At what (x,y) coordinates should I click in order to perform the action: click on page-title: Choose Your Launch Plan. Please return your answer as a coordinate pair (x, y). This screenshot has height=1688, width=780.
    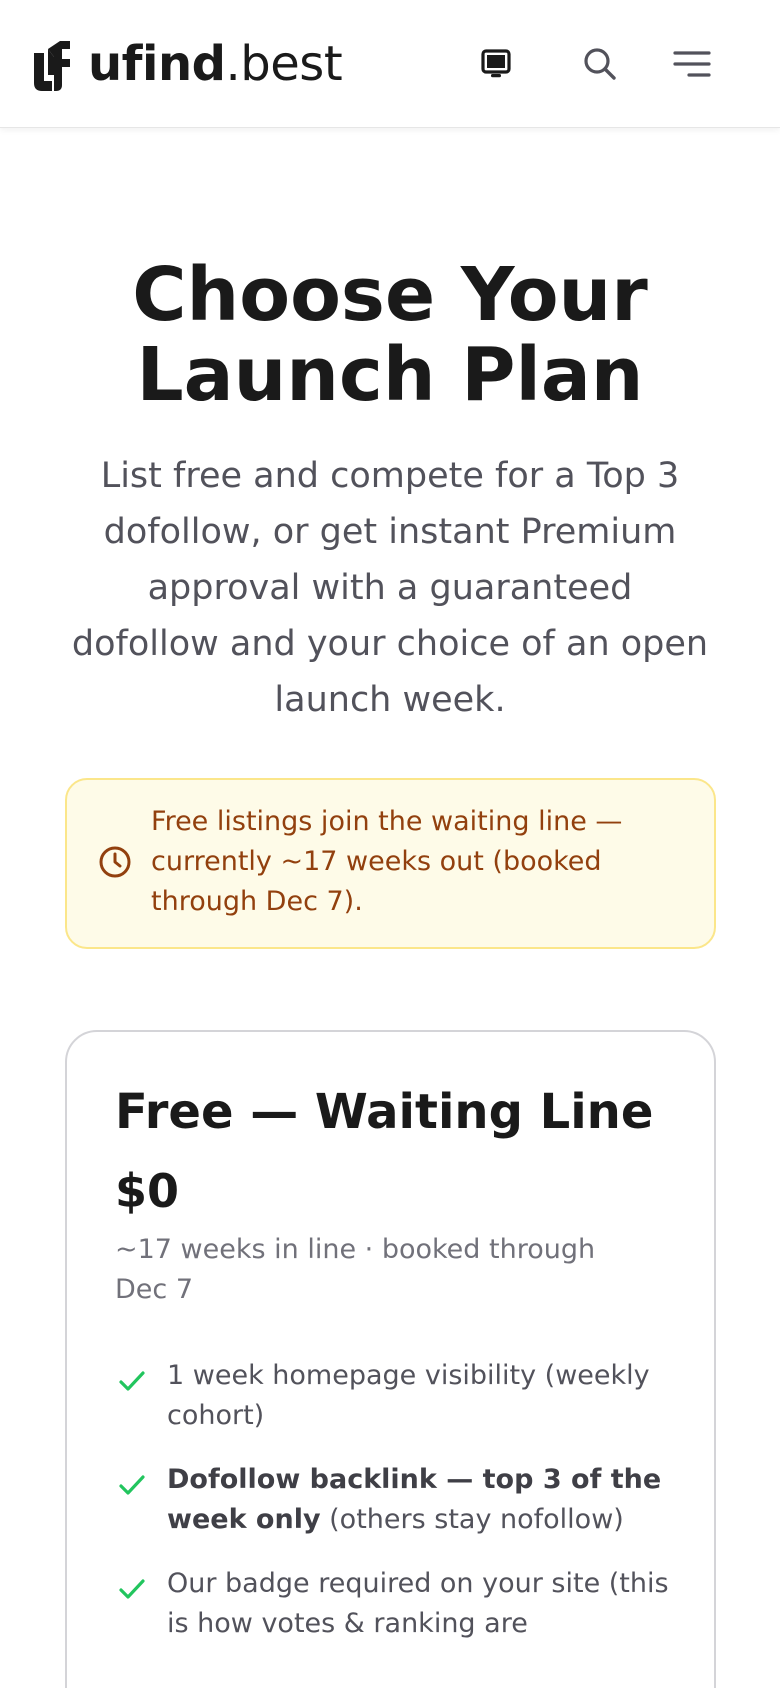
    Looking at the image, I should click on (390, 335).